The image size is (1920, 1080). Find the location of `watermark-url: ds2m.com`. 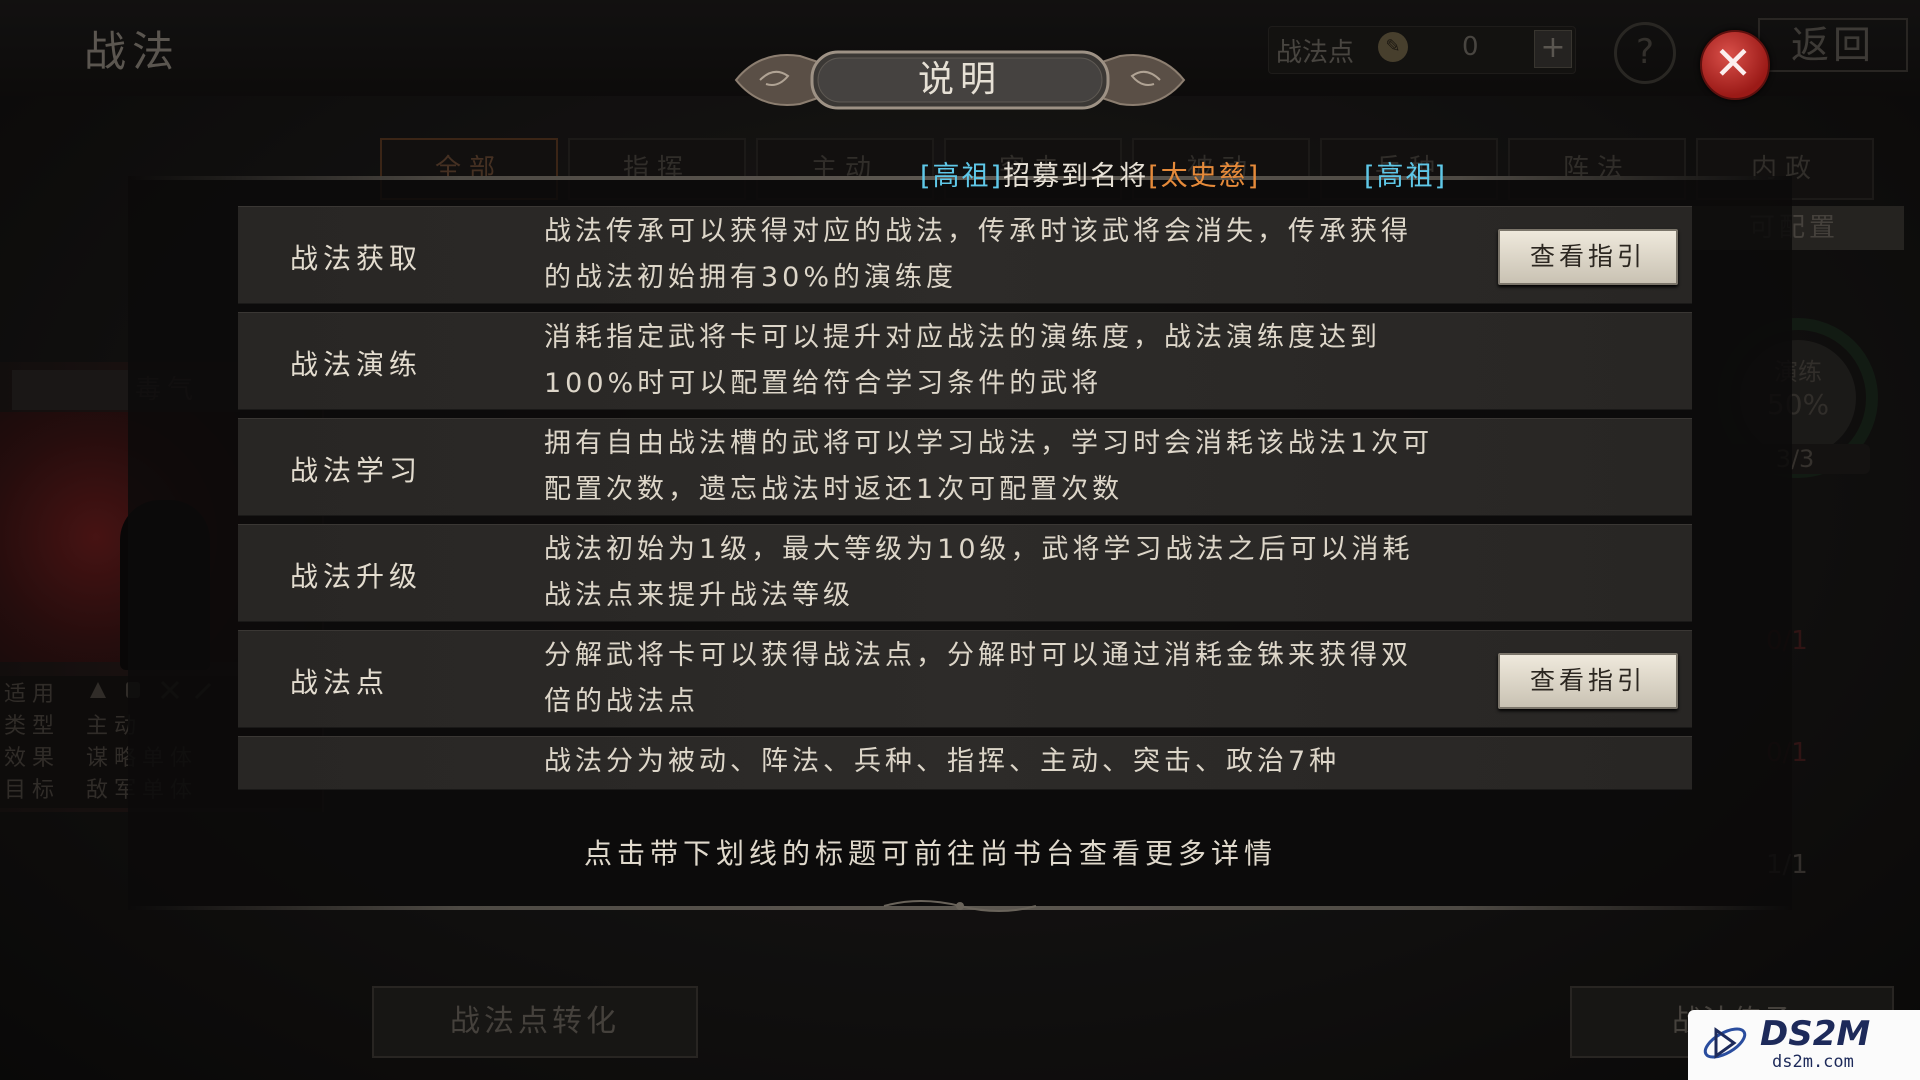

watermark-url: ds2m.com is located at coordinates (1813, 1062).